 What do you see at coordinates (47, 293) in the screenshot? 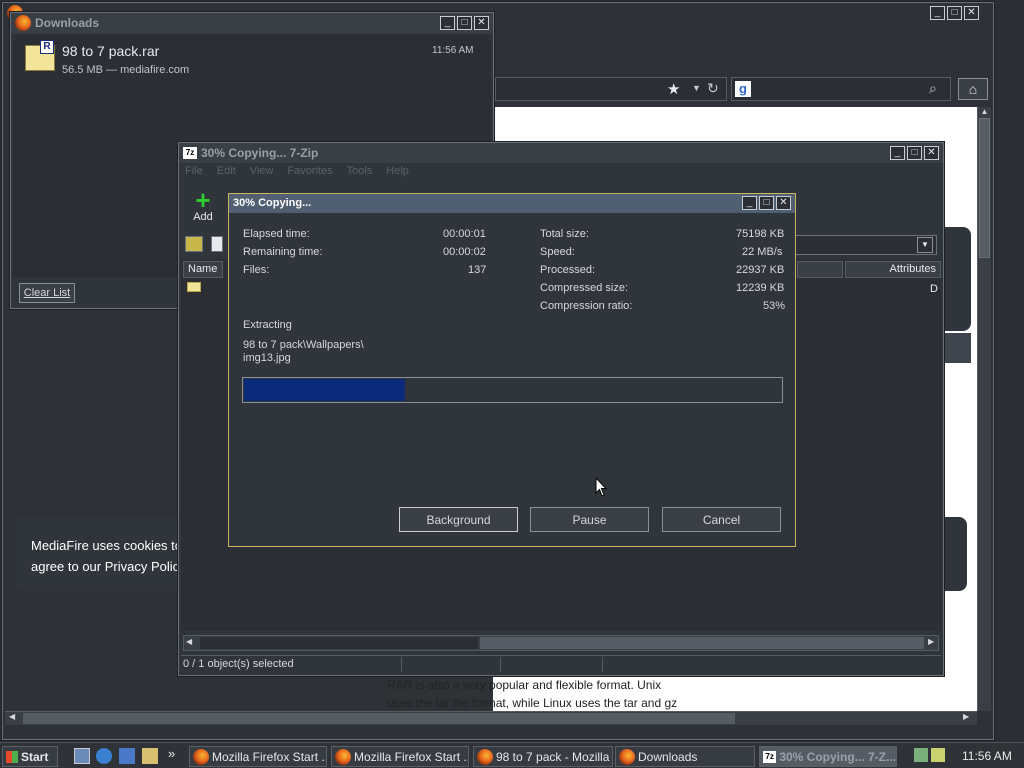
I see `clear-list-button: Clear List` at bounding box center [47, 293].